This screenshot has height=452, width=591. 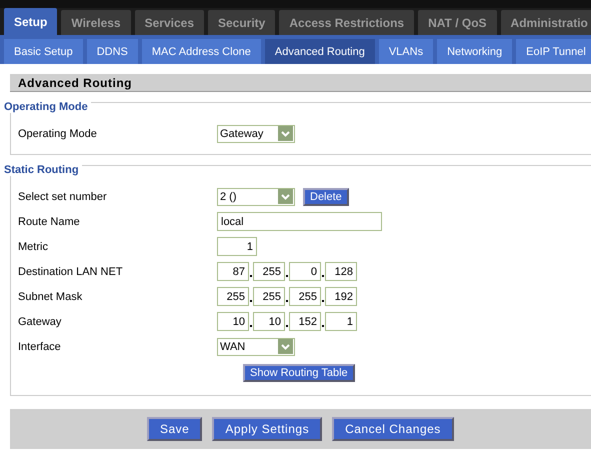 What do you see at coordinates (201, 51) in the screenshot?
I see `sub-tab: MAC Address Clone` at bounding box center [201, 51].